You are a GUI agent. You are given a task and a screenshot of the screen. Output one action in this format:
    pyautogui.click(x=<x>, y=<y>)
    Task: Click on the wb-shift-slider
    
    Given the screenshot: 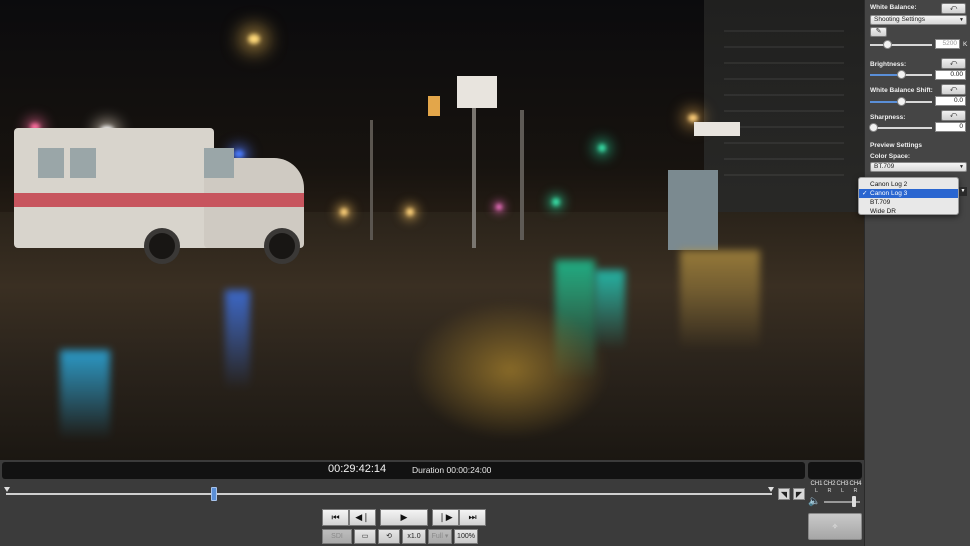 What is the action you would take?
    pyautogui.click(x=901, y=101)
    